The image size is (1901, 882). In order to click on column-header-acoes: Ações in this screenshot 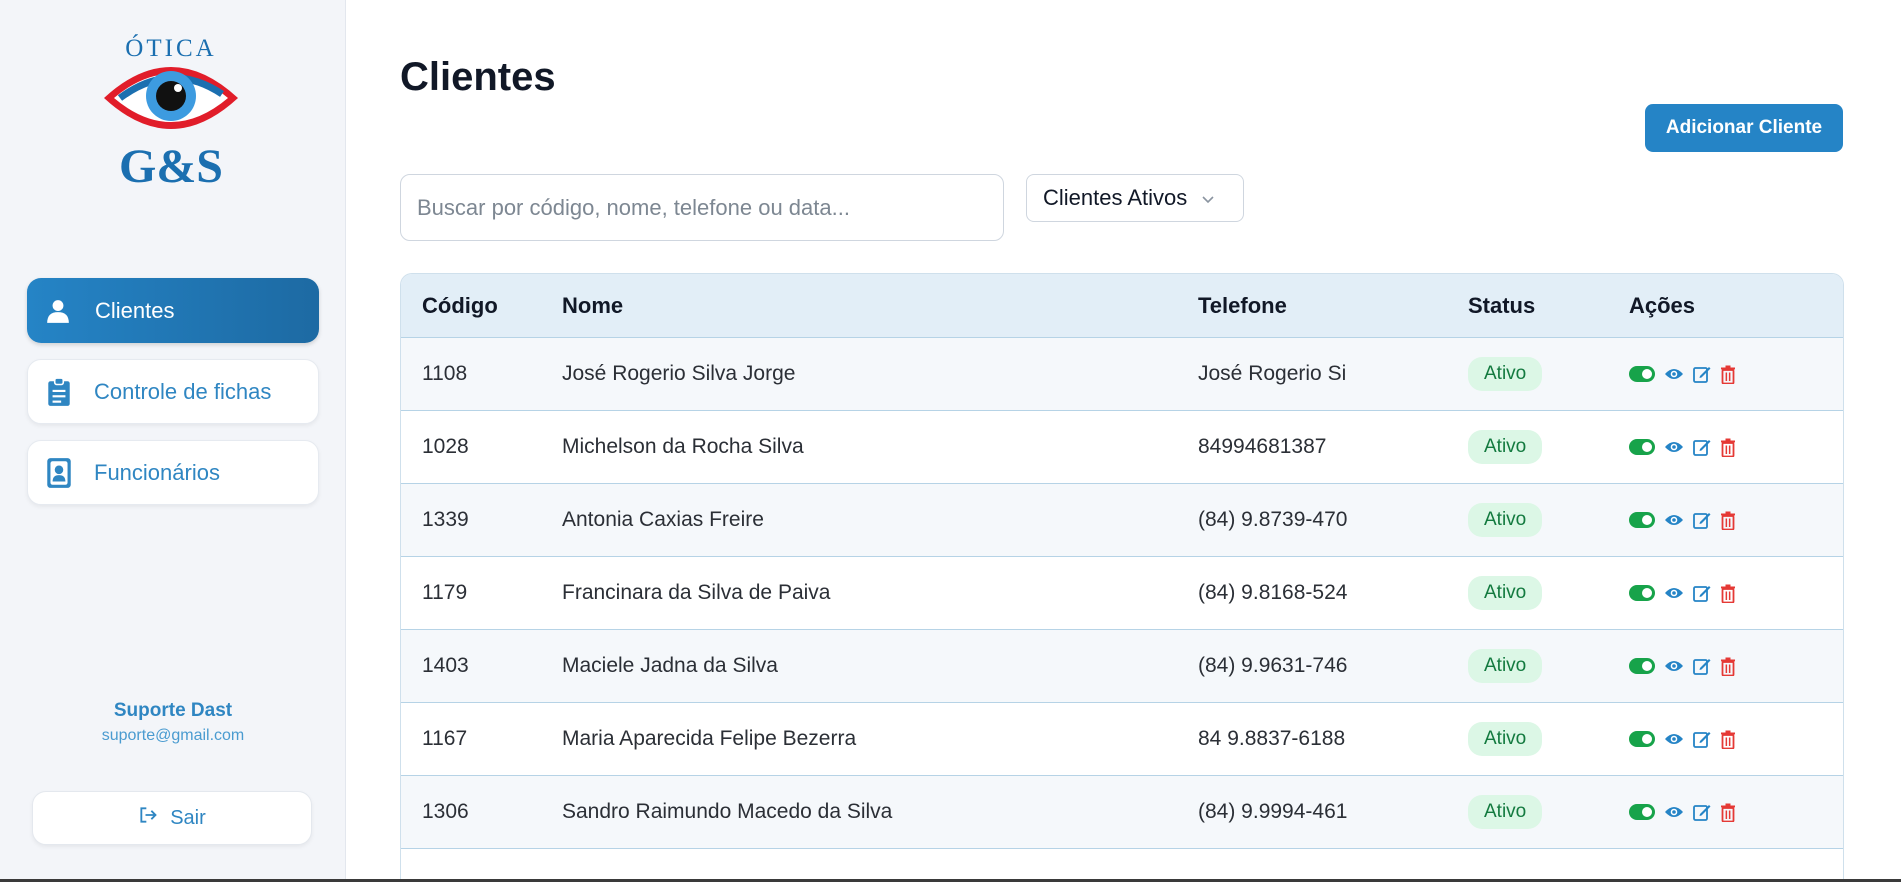, I will do `click(1662, 305)`.